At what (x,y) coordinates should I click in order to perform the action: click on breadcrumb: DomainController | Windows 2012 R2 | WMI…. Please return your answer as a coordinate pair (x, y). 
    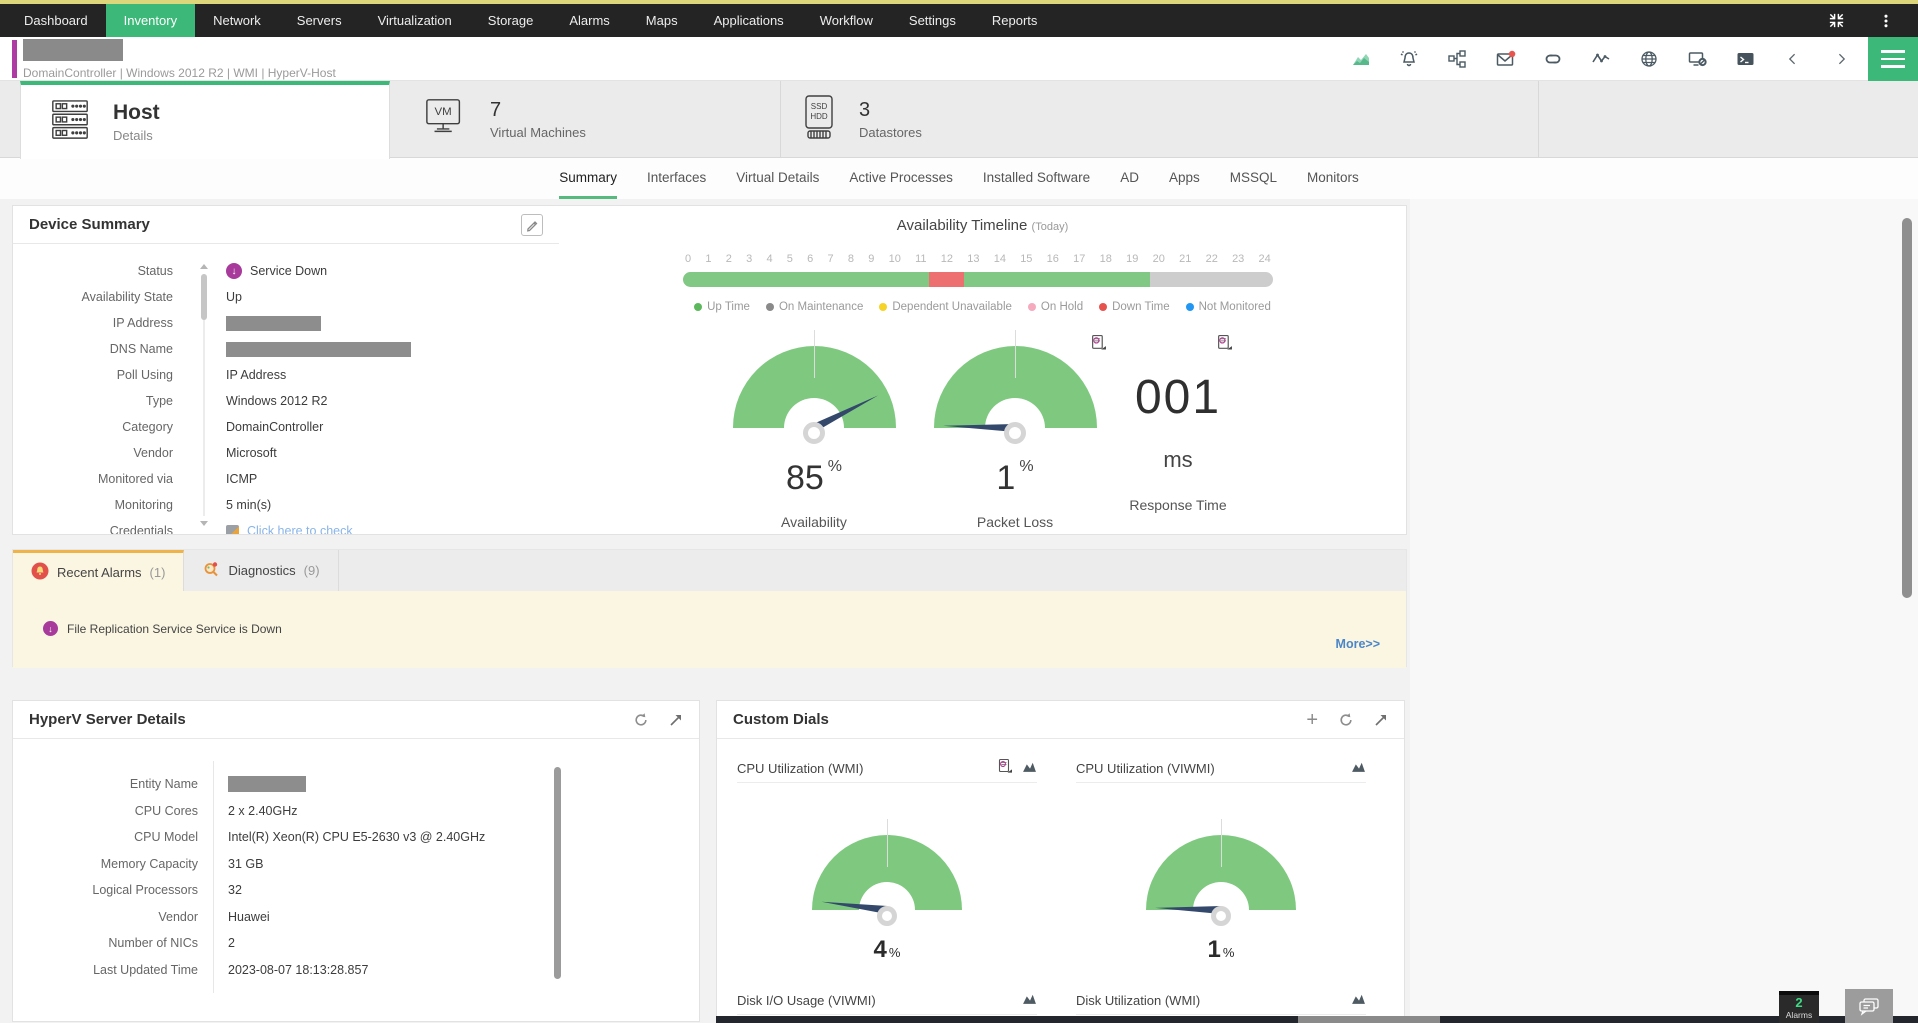
    Looking at the image, I should click on (179, 73).